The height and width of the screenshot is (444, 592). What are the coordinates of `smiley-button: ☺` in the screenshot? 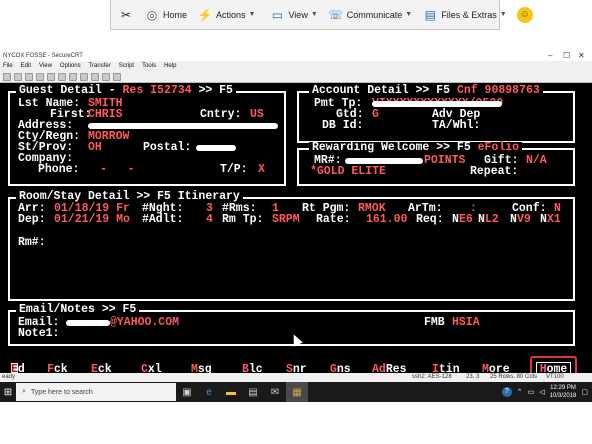 It's located at (525, 15).